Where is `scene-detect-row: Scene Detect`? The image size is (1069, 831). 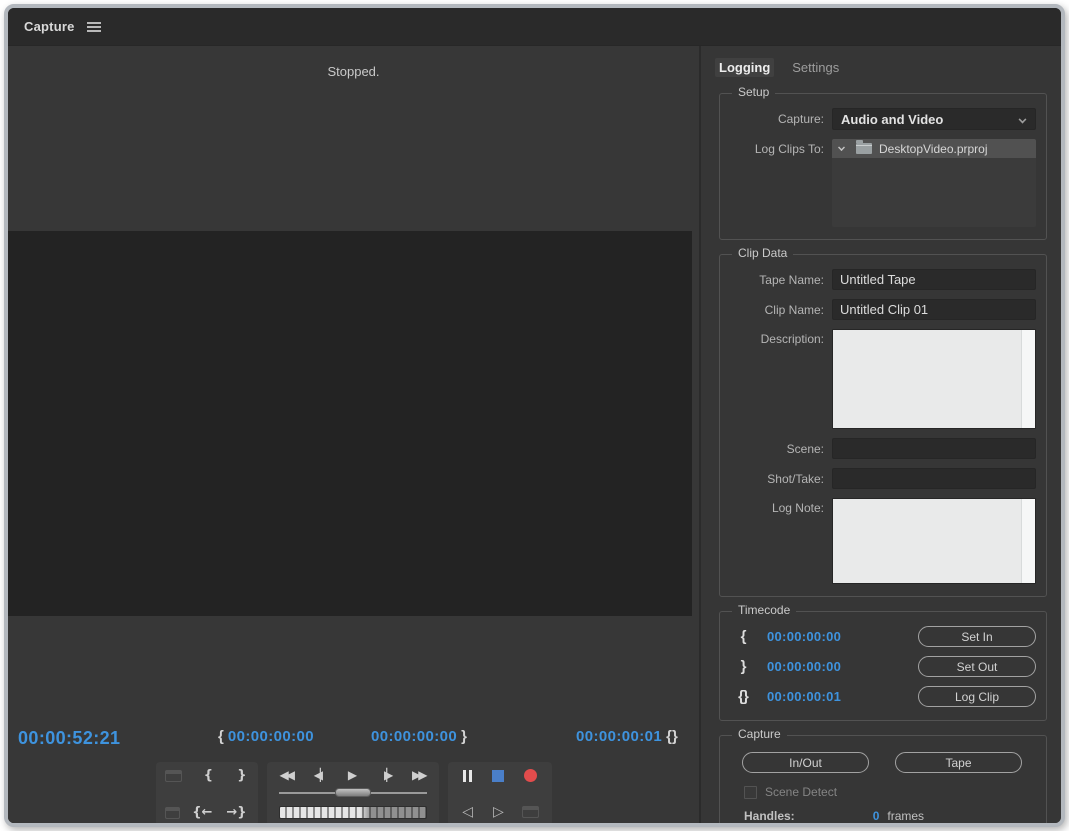
scene-detect-row: Scene Detect is located at coordinates (890, 792).